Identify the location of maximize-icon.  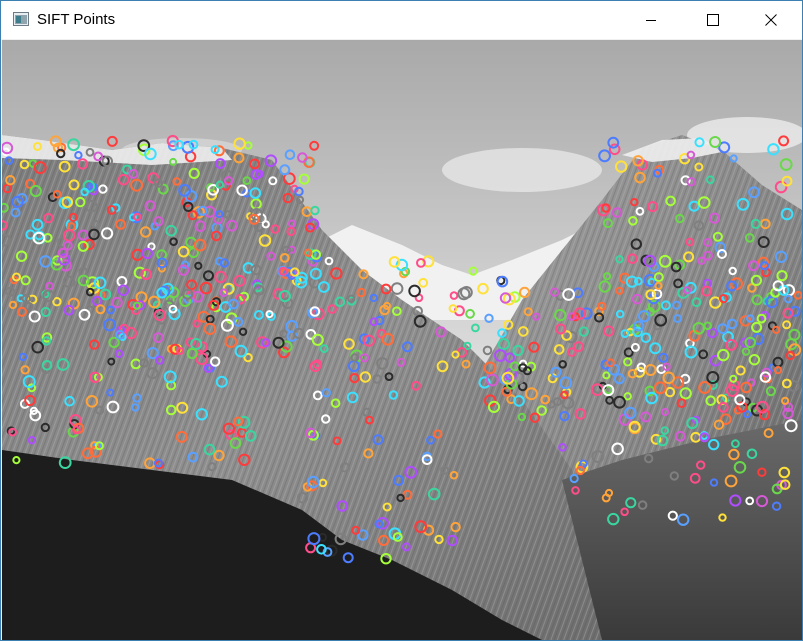
(713, 20).